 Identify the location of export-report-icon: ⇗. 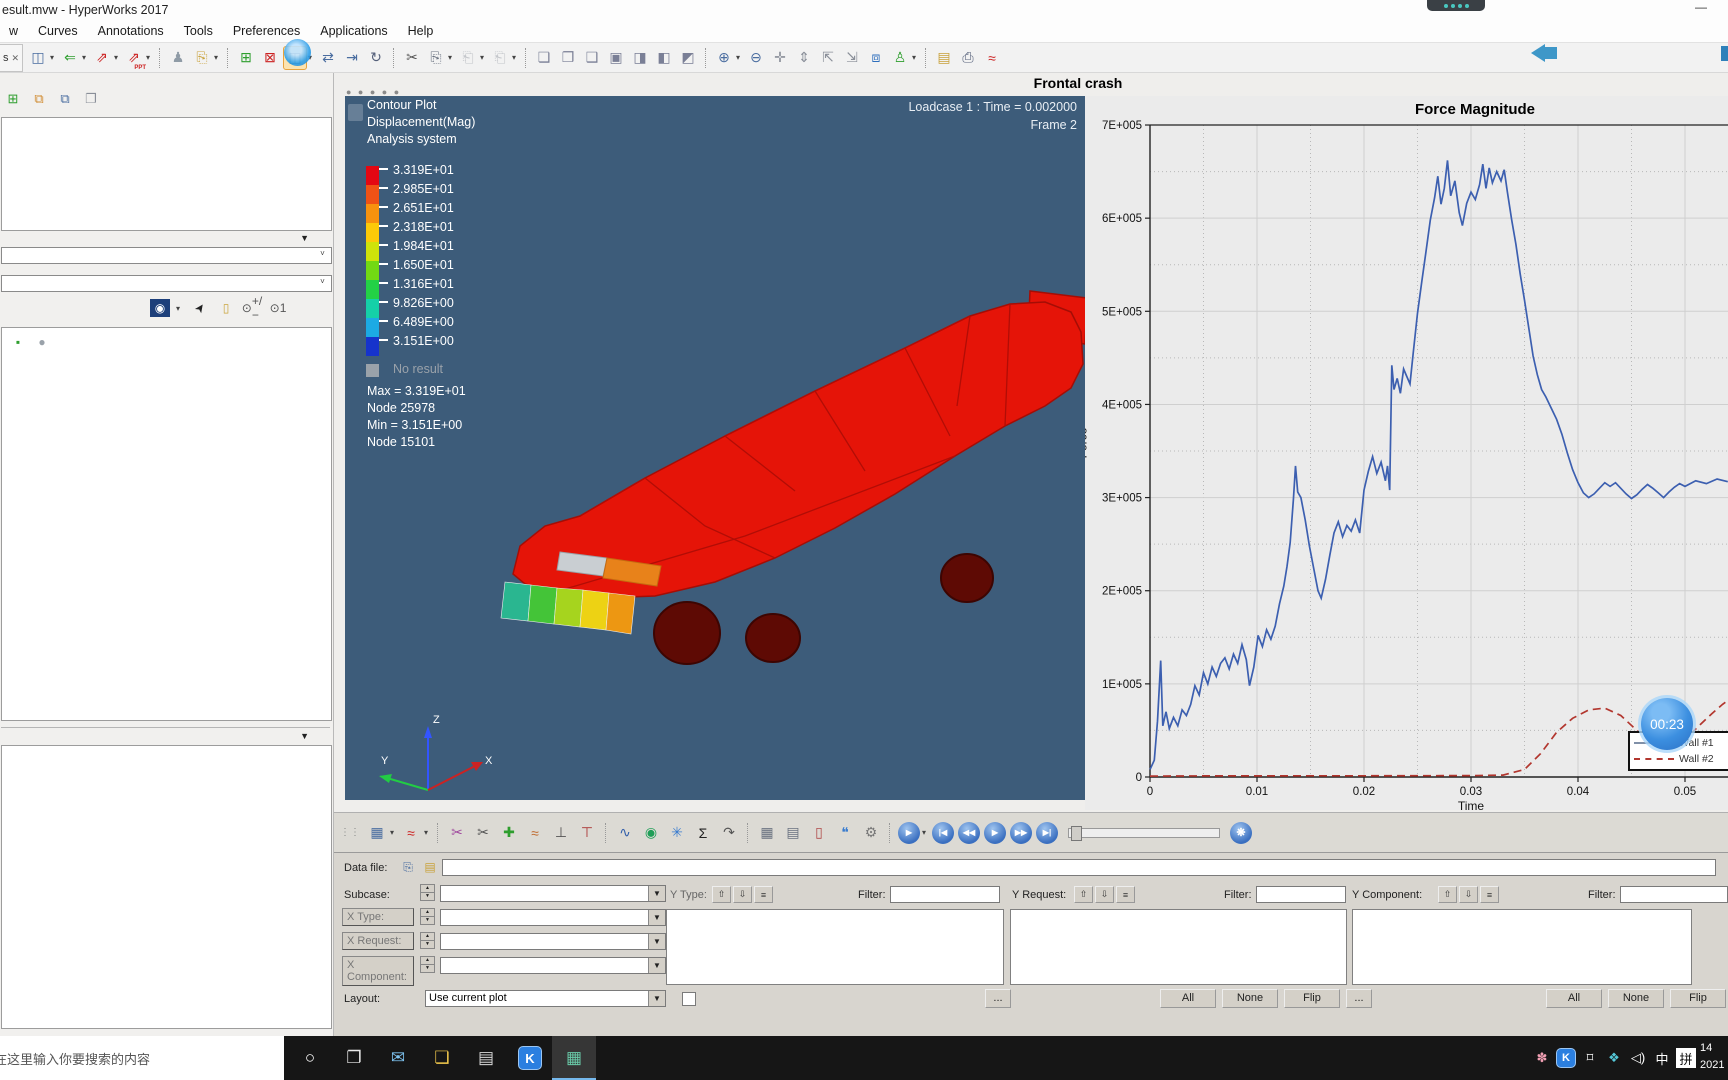
(102, 58).